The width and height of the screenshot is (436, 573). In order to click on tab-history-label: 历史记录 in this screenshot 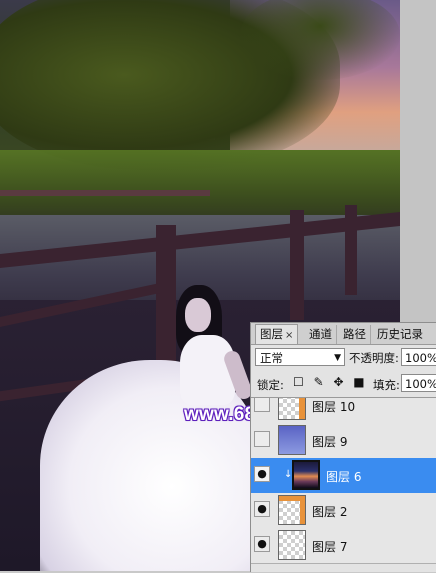, I will do `click(400, 334)`.